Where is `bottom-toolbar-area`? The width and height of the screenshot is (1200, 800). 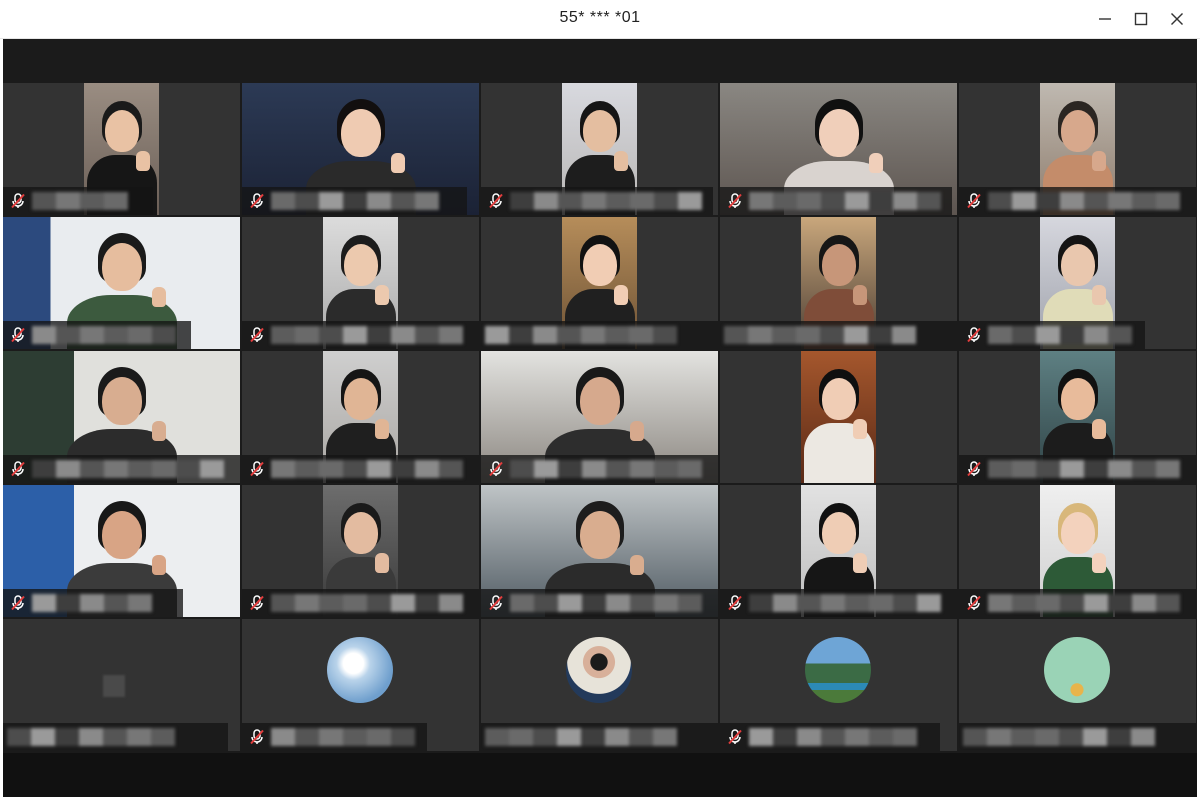
bottom-toolbar-area is located at coordinates (600, 775).